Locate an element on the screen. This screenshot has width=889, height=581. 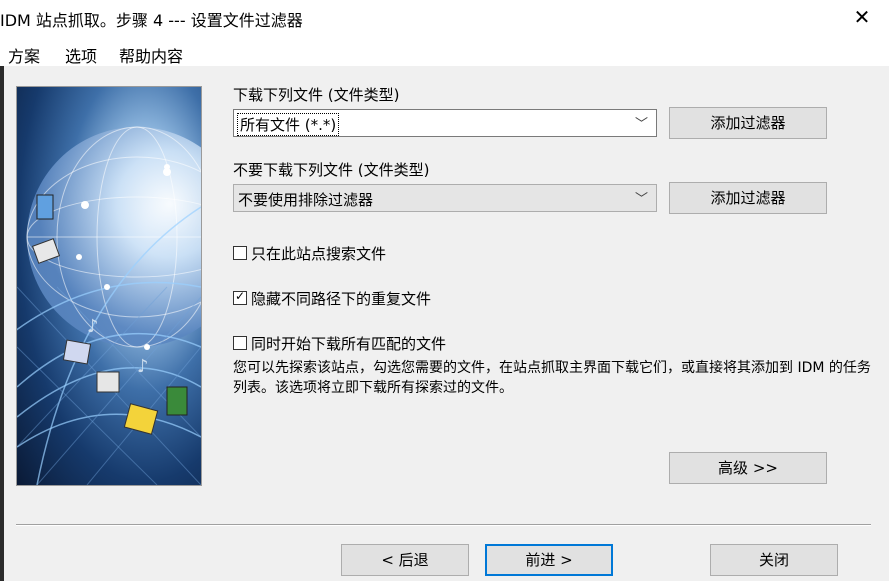
add-download-filter-button: 添加过滤器 is located at coordinates (748, 123).